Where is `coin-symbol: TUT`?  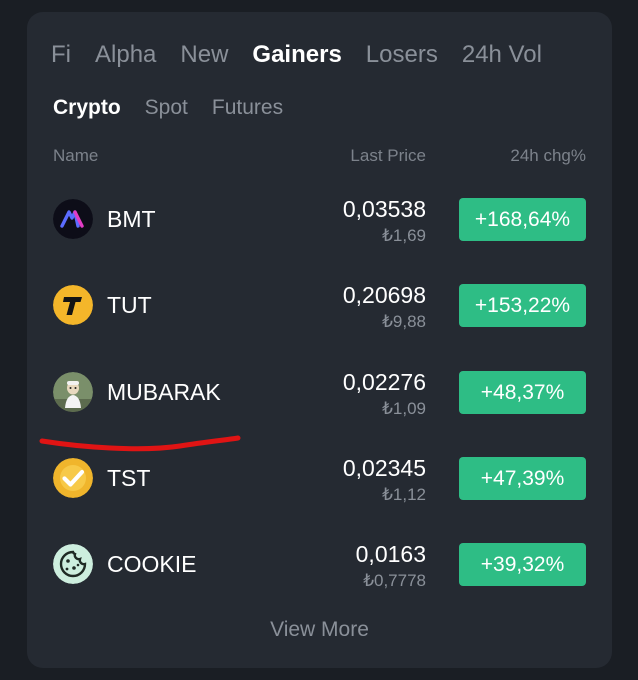
coin-symbol: TUT is located at coordinates (129, 305).